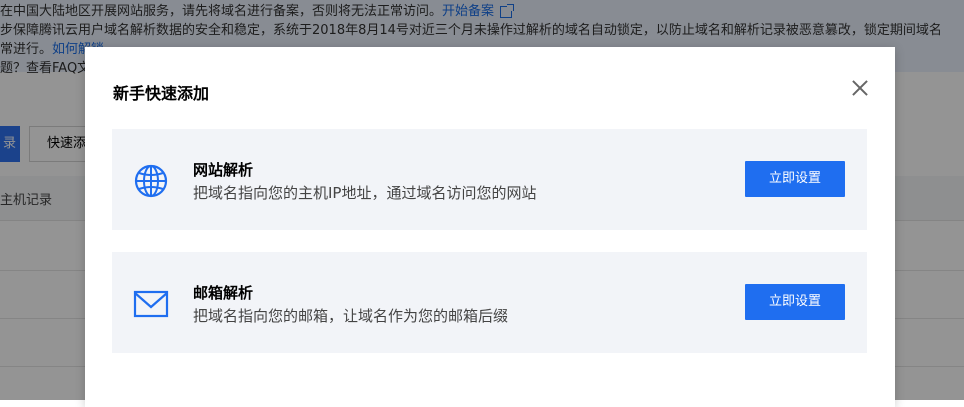 The width and height of the screenshot is (964, 407). I want to click on setup-mail-button: 立即设置, so click(795, 302).